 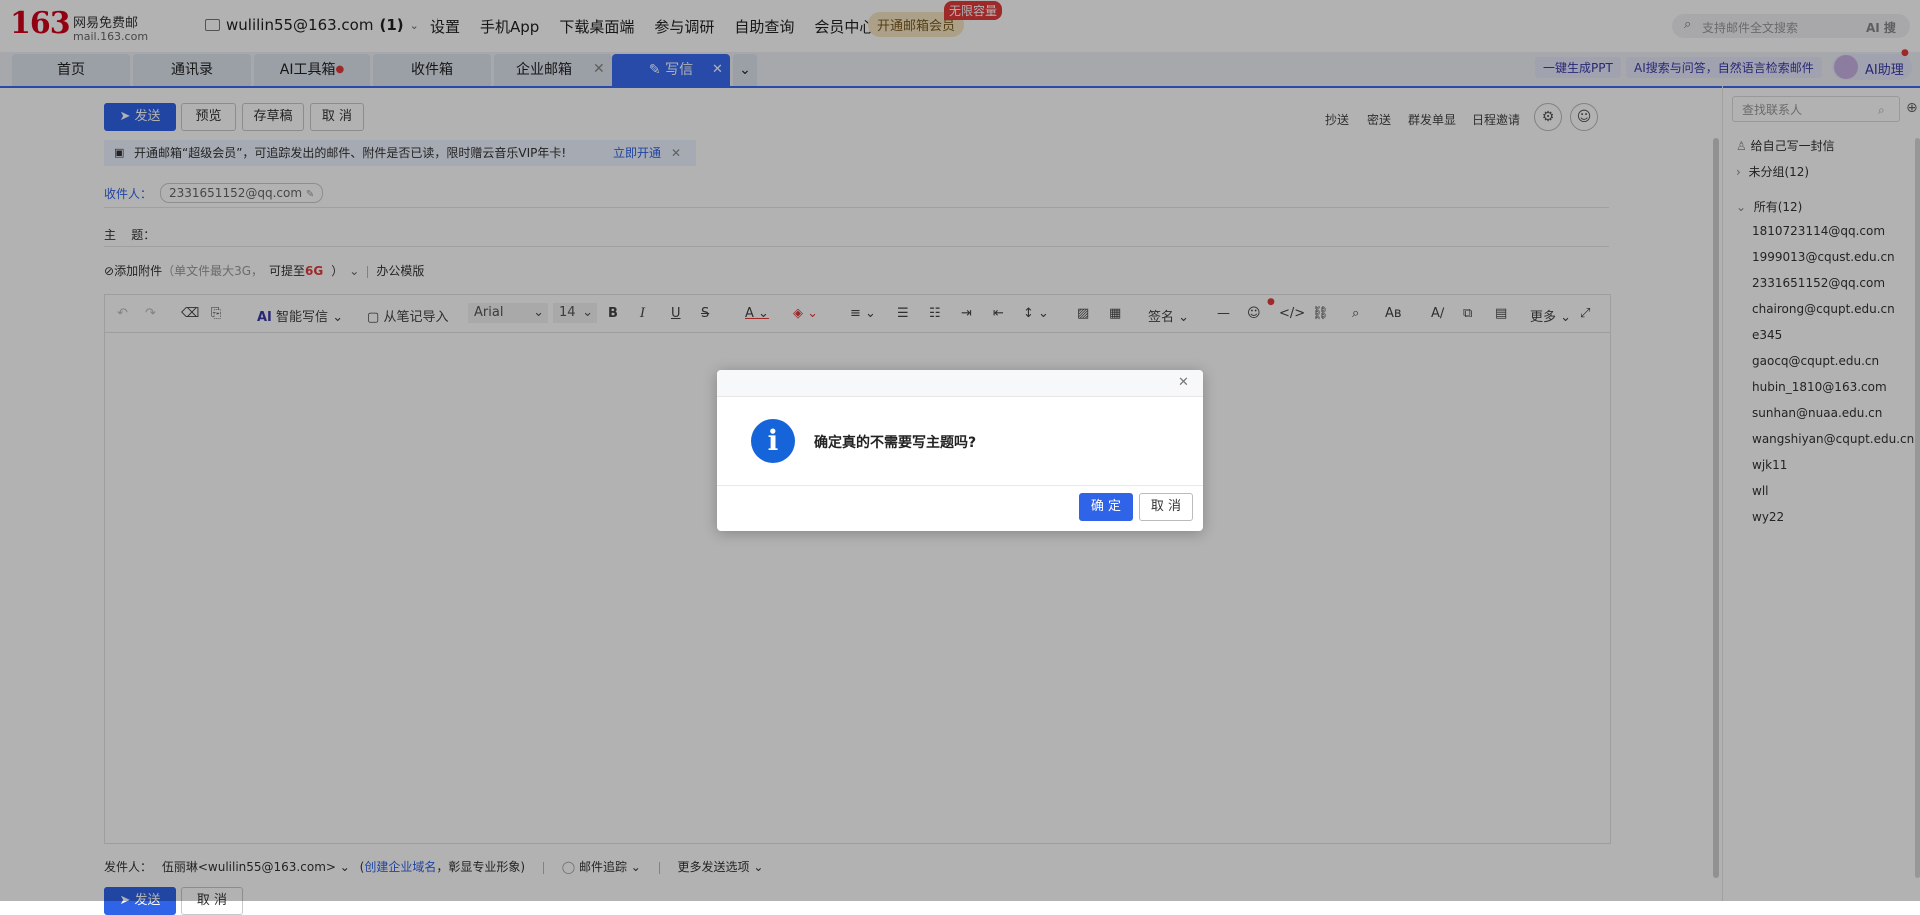 I want to click on info-icon: i, so click(x=773, y=441).